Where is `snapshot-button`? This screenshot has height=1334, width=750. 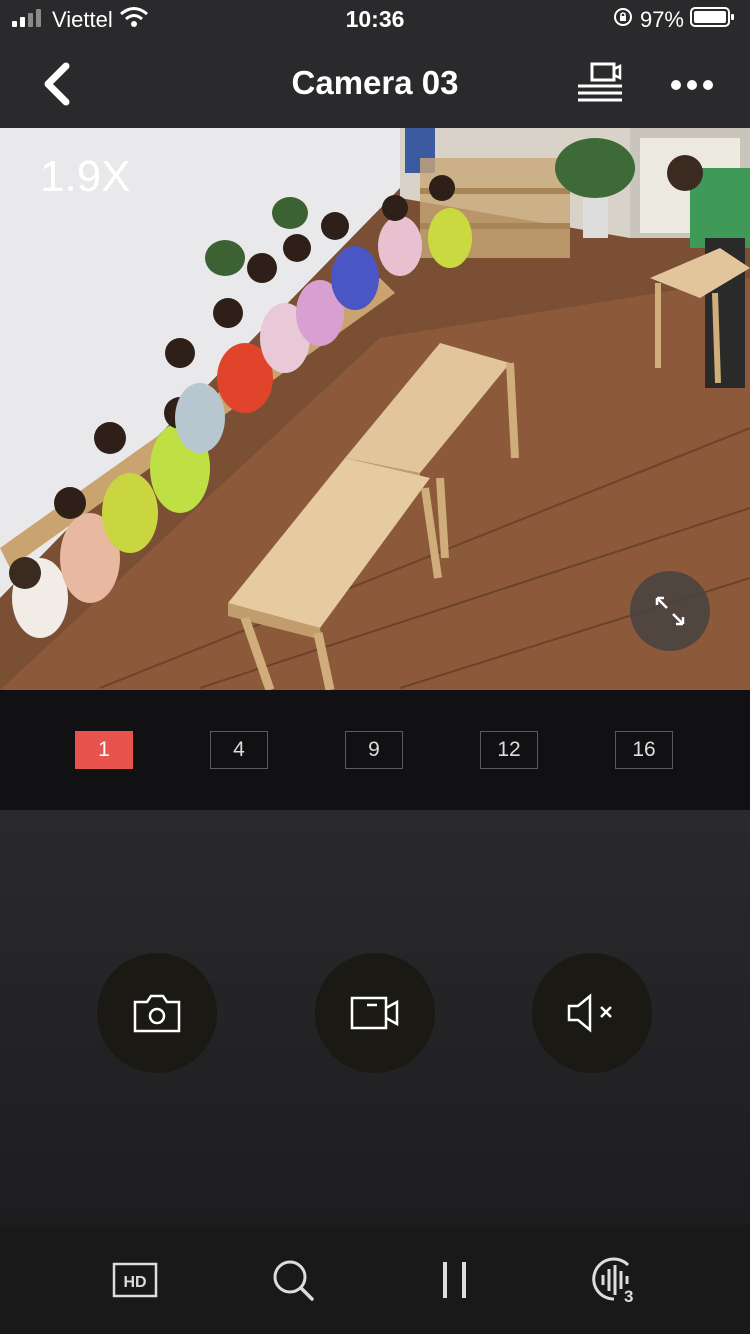 snapshot-button is located at coordinates (157, 1013).